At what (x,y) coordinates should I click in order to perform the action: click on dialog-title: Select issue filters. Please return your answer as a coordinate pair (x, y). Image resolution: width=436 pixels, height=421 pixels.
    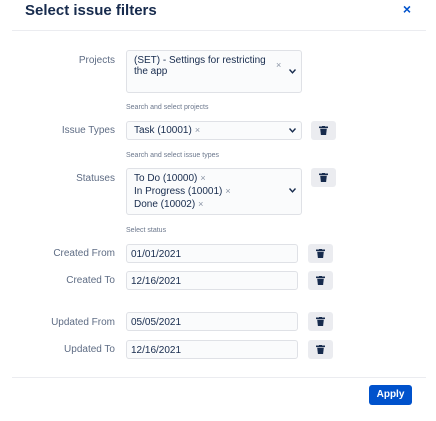
    Looking at the image, I should click on (91, 10).